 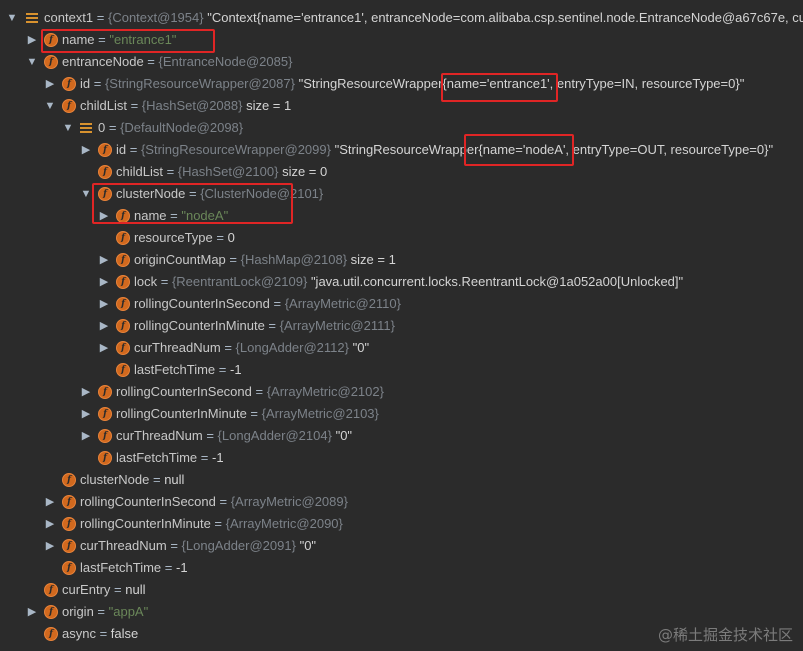 I want to click on field-ref: {HashSet@2088}, so click(x=192, y=105).